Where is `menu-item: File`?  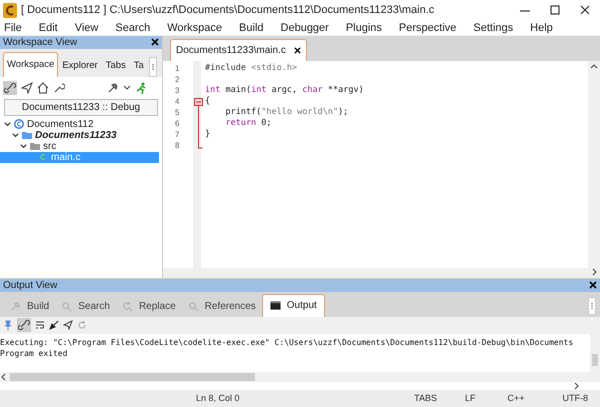
menu-item: File is located at coordinates (13, 28).